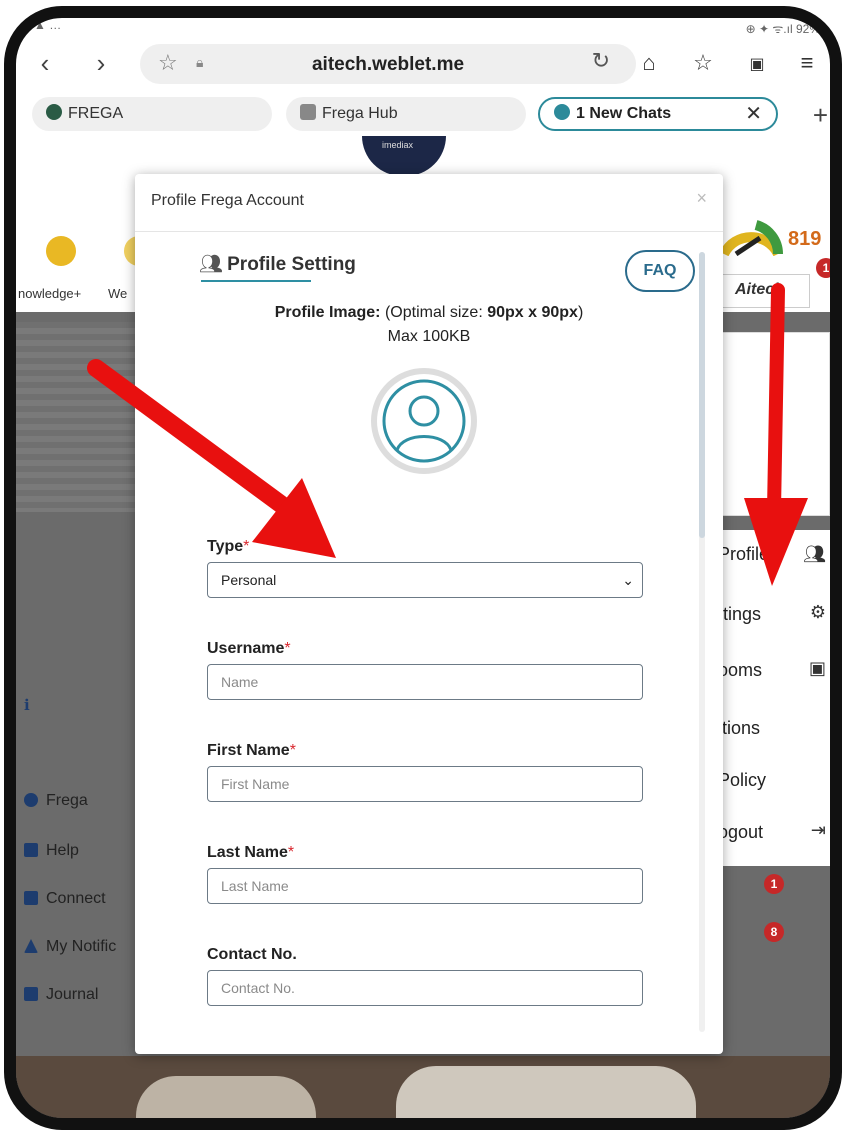 The height and width of the screenshot is (1134, 846). What do you see at coordinates (817, 668) in the screenshot?
I see `rooms-icon: ▣` at bounding box center [817, 668].